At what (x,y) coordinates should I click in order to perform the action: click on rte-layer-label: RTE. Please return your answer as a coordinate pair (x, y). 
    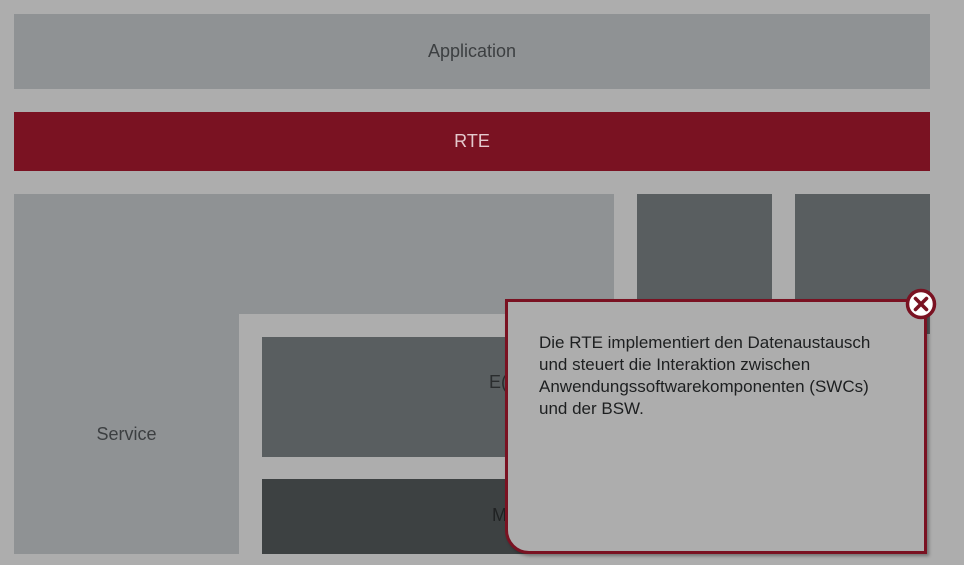
    Looking at the image, I should click on (472, 141).